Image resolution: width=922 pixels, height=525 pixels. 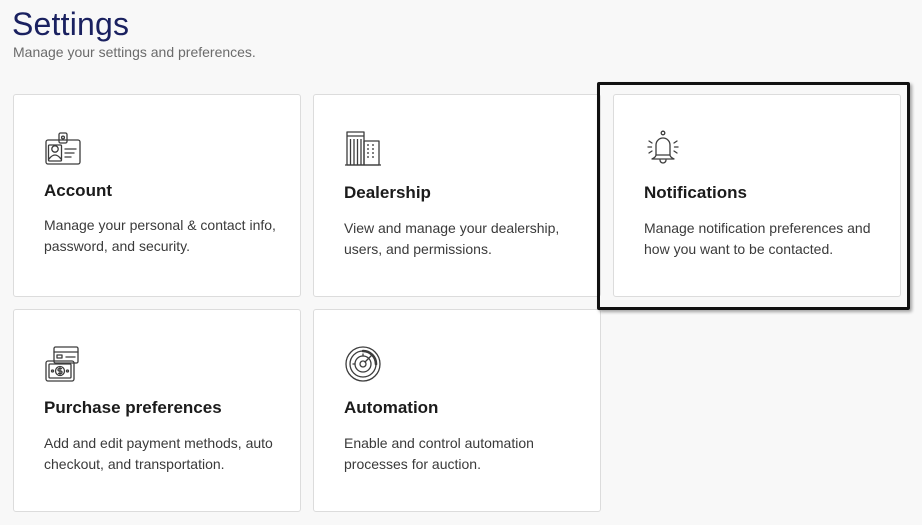 I want to click on automation-dial-icon, so click(x=363, y=364).